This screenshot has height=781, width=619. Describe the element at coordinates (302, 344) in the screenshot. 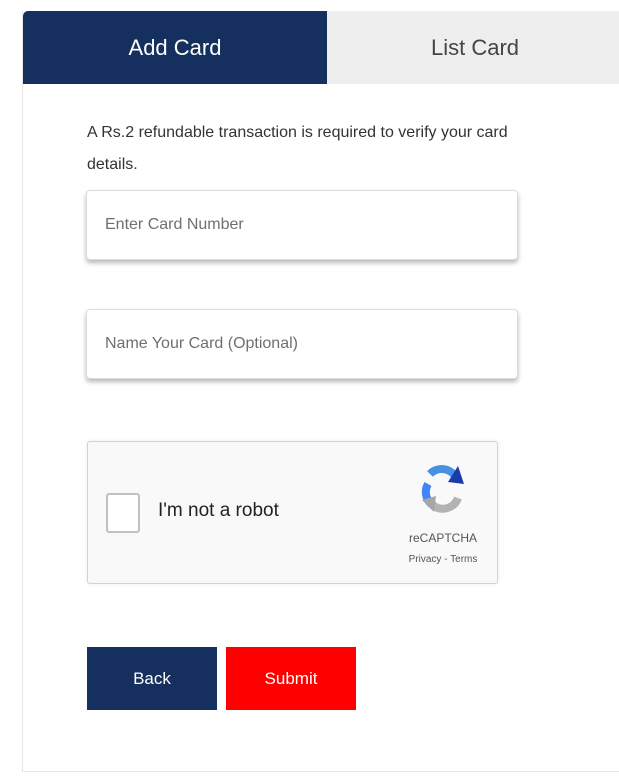

I see `card-name-input` at that location.